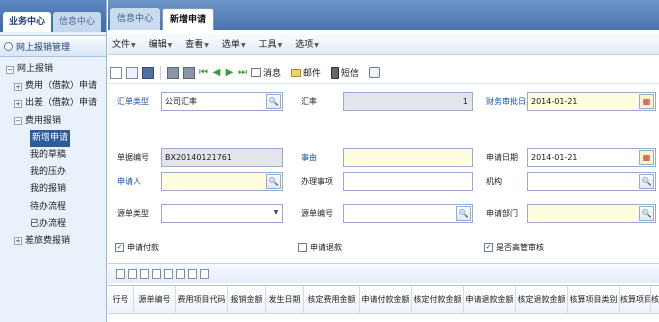 The width and height of the screenshot is (659, 322). Describe the element at coordinates (554, 101) in the screenshot. I see `pay-date-value: 2014-01-21` at that location.